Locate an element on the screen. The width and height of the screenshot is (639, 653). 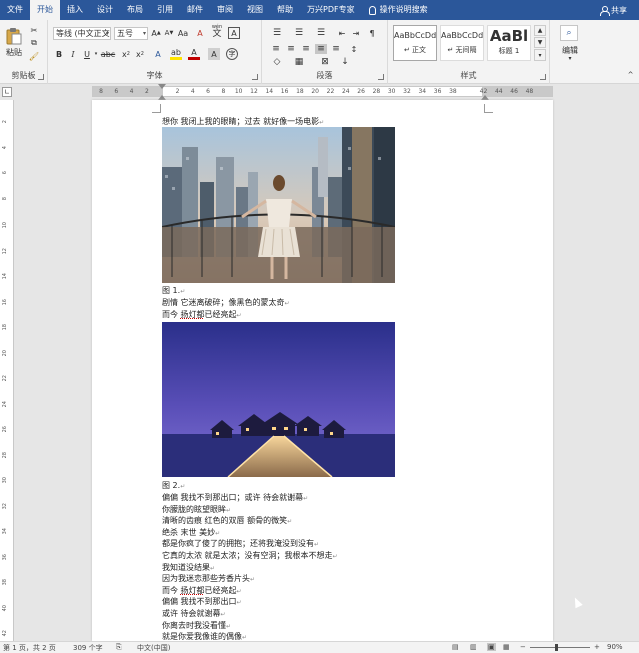
clipboard-launcher-icon is located at coordinates (41, 77).